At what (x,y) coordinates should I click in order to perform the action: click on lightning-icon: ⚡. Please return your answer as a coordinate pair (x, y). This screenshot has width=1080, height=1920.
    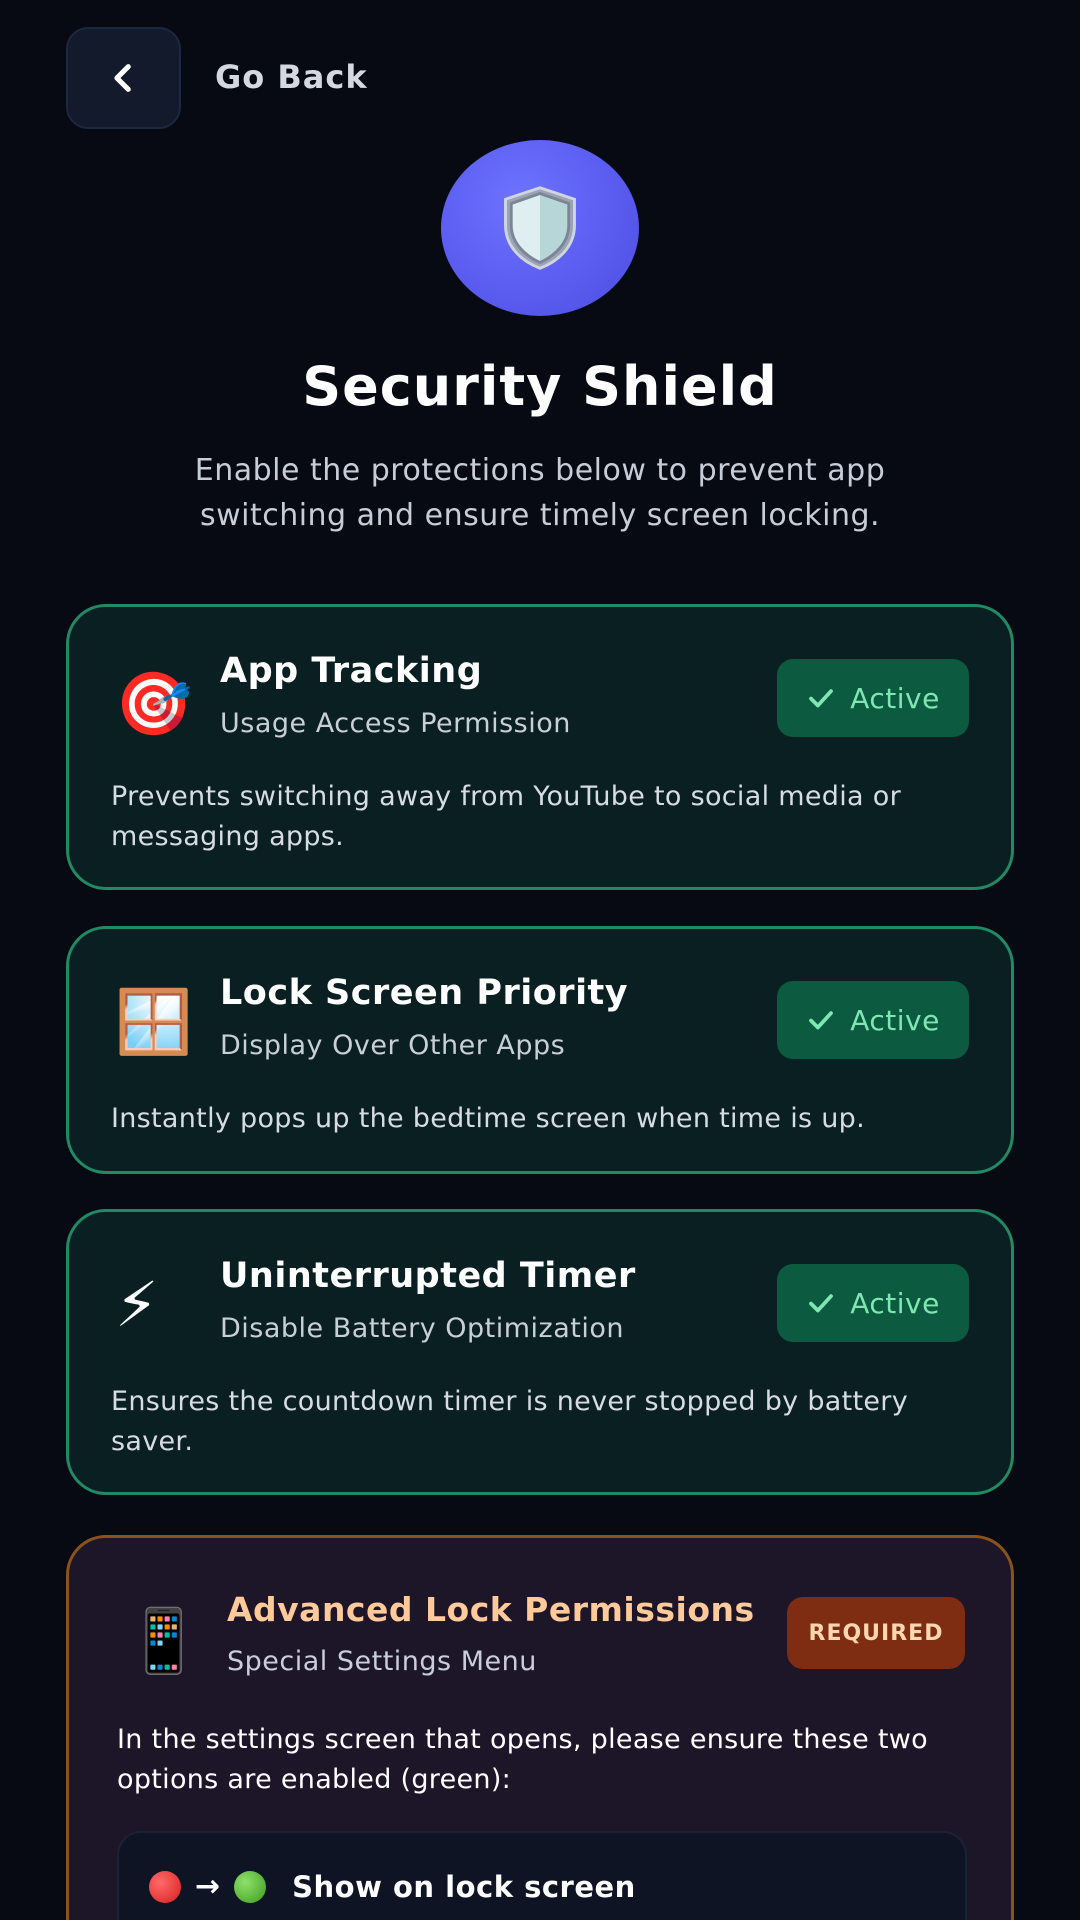
    Looking at the image, I should click on (137, 1304).